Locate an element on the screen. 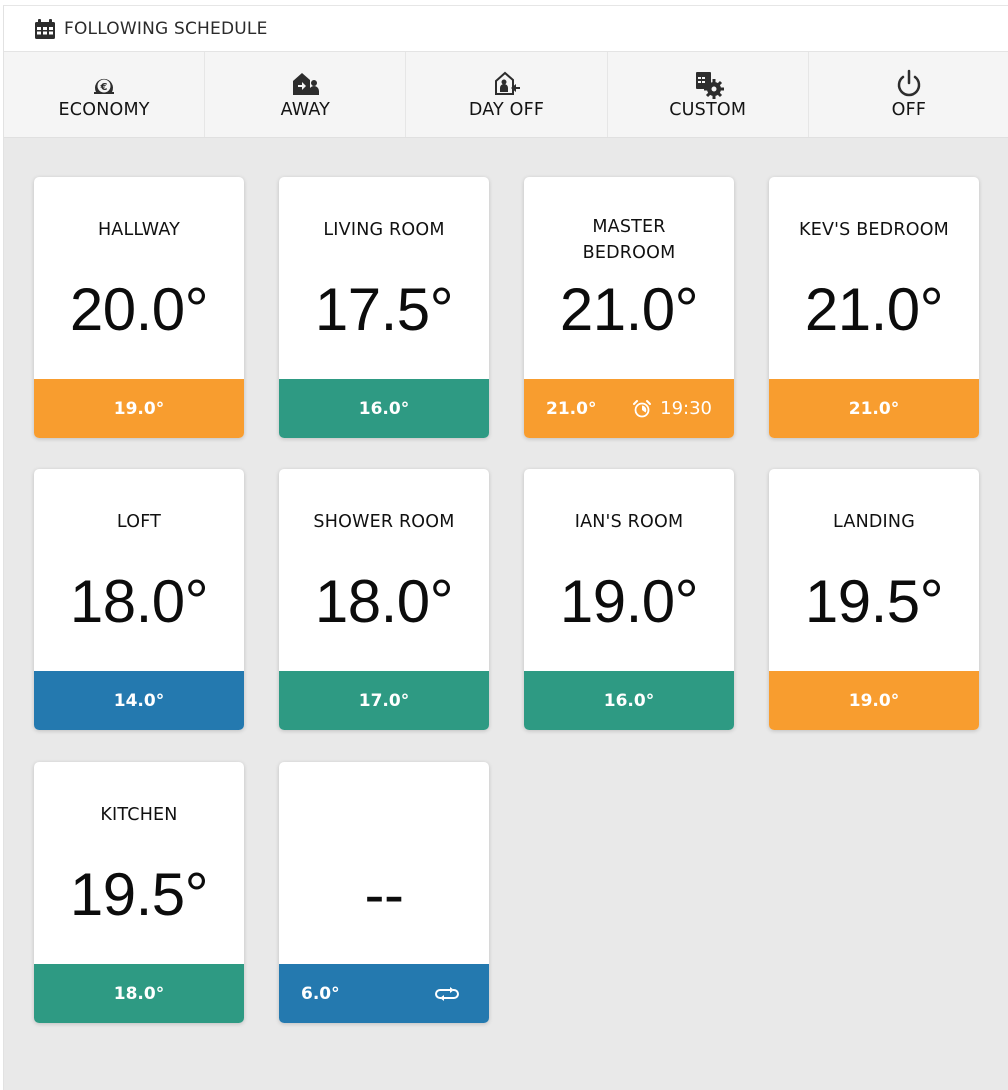 This screenshot has height=1090, width=1008. zone-target-bar: 6.0° is located at coordinates (384, 993).